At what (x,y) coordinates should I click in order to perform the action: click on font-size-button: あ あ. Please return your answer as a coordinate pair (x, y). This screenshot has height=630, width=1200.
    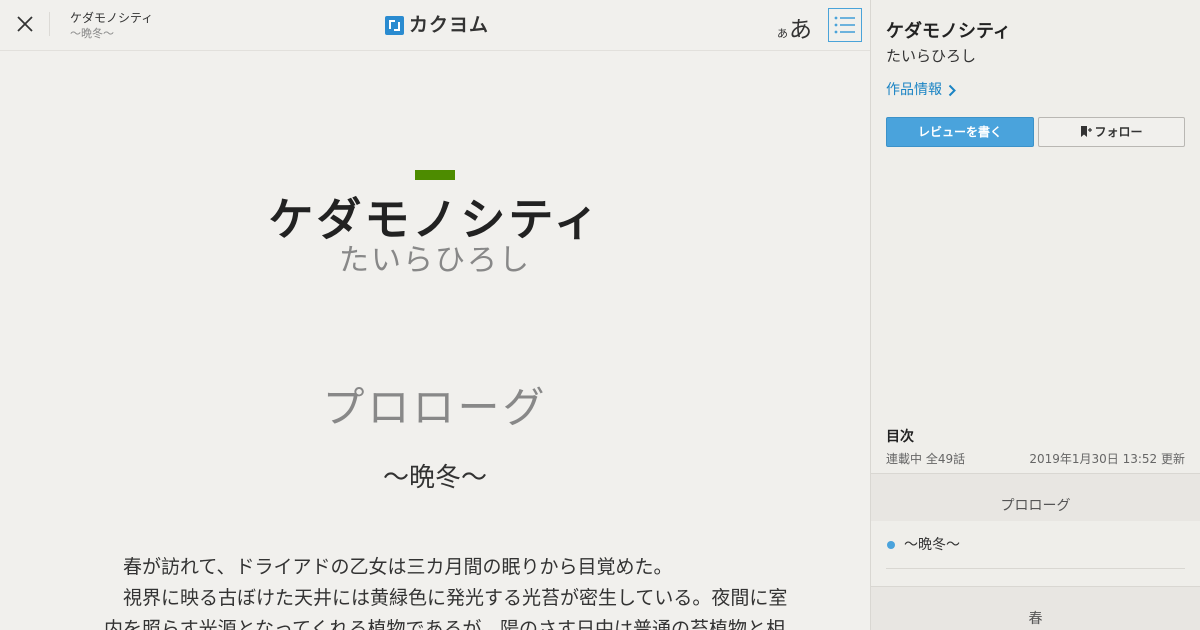
    Looking at the image, I should click on (794, 26).